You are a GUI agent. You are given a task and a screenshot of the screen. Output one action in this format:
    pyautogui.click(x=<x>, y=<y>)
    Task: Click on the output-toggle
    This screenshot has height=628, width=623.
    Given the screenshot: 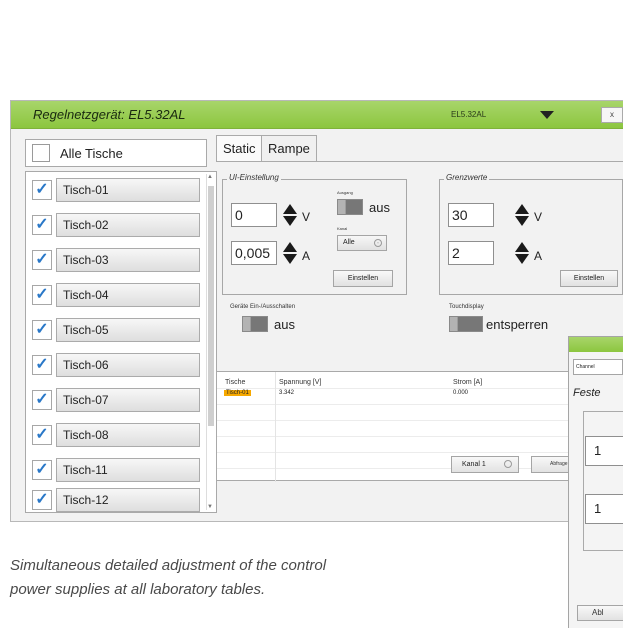 What is the action you would take?
    pyautogui.click(x=350, y=207)
    